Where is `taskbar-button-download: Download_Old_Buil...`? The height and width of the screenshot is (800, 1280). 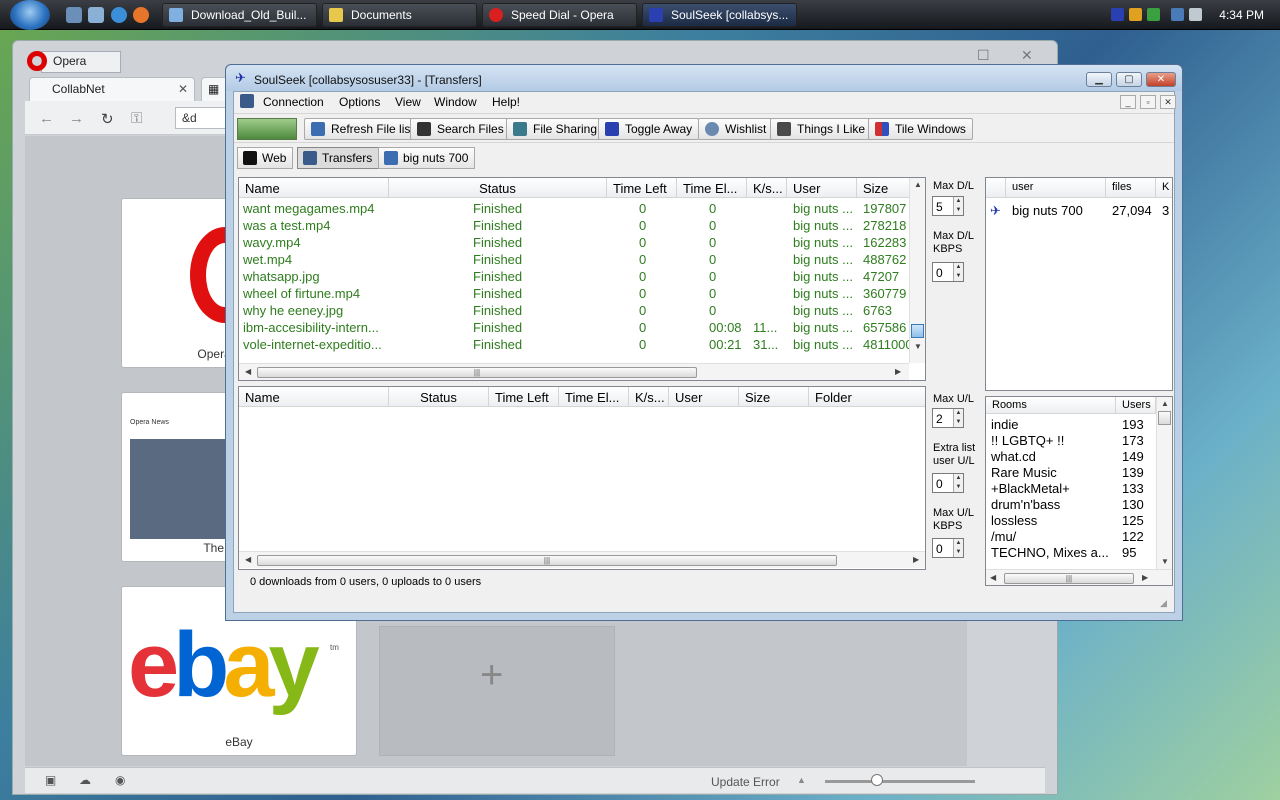
taskbar-button-download: Download_Old_Buil... is located at coordinates (239, 15).